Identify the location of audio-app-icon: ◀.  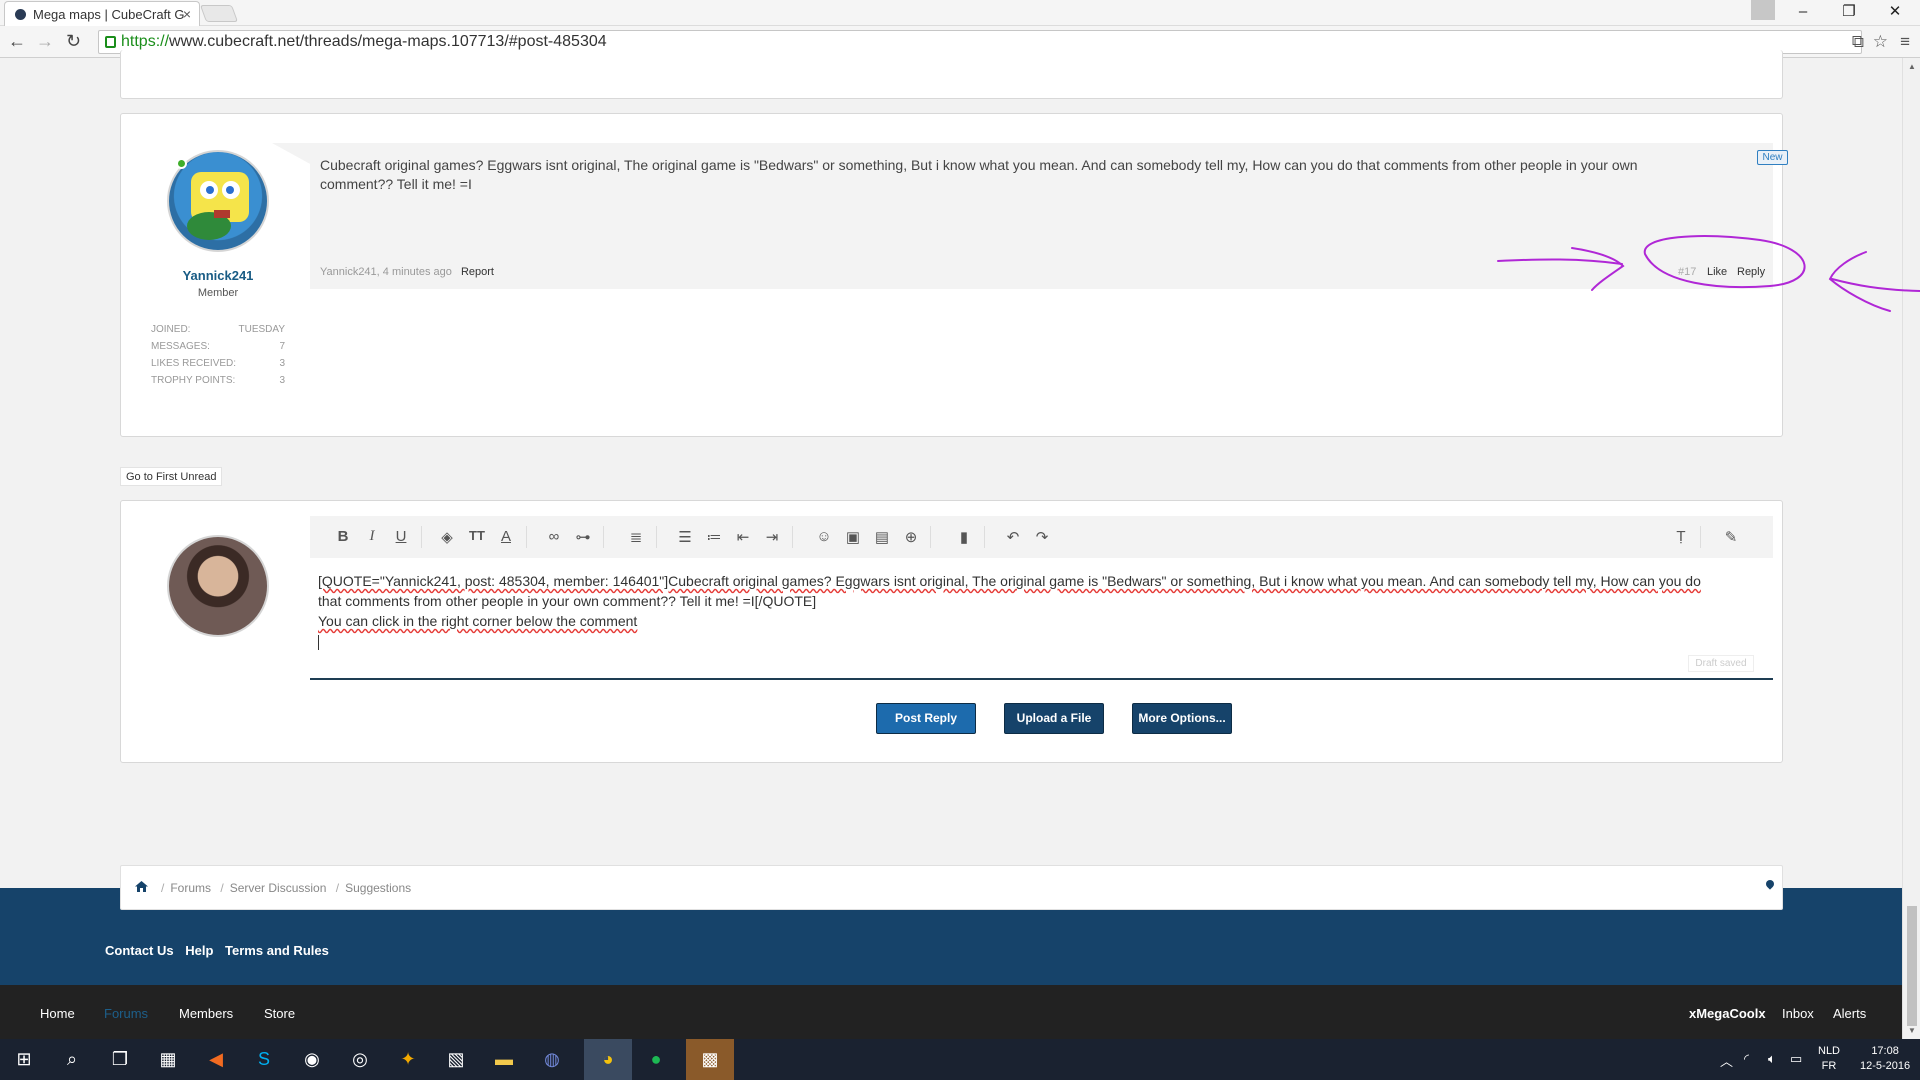
(216, 1059).